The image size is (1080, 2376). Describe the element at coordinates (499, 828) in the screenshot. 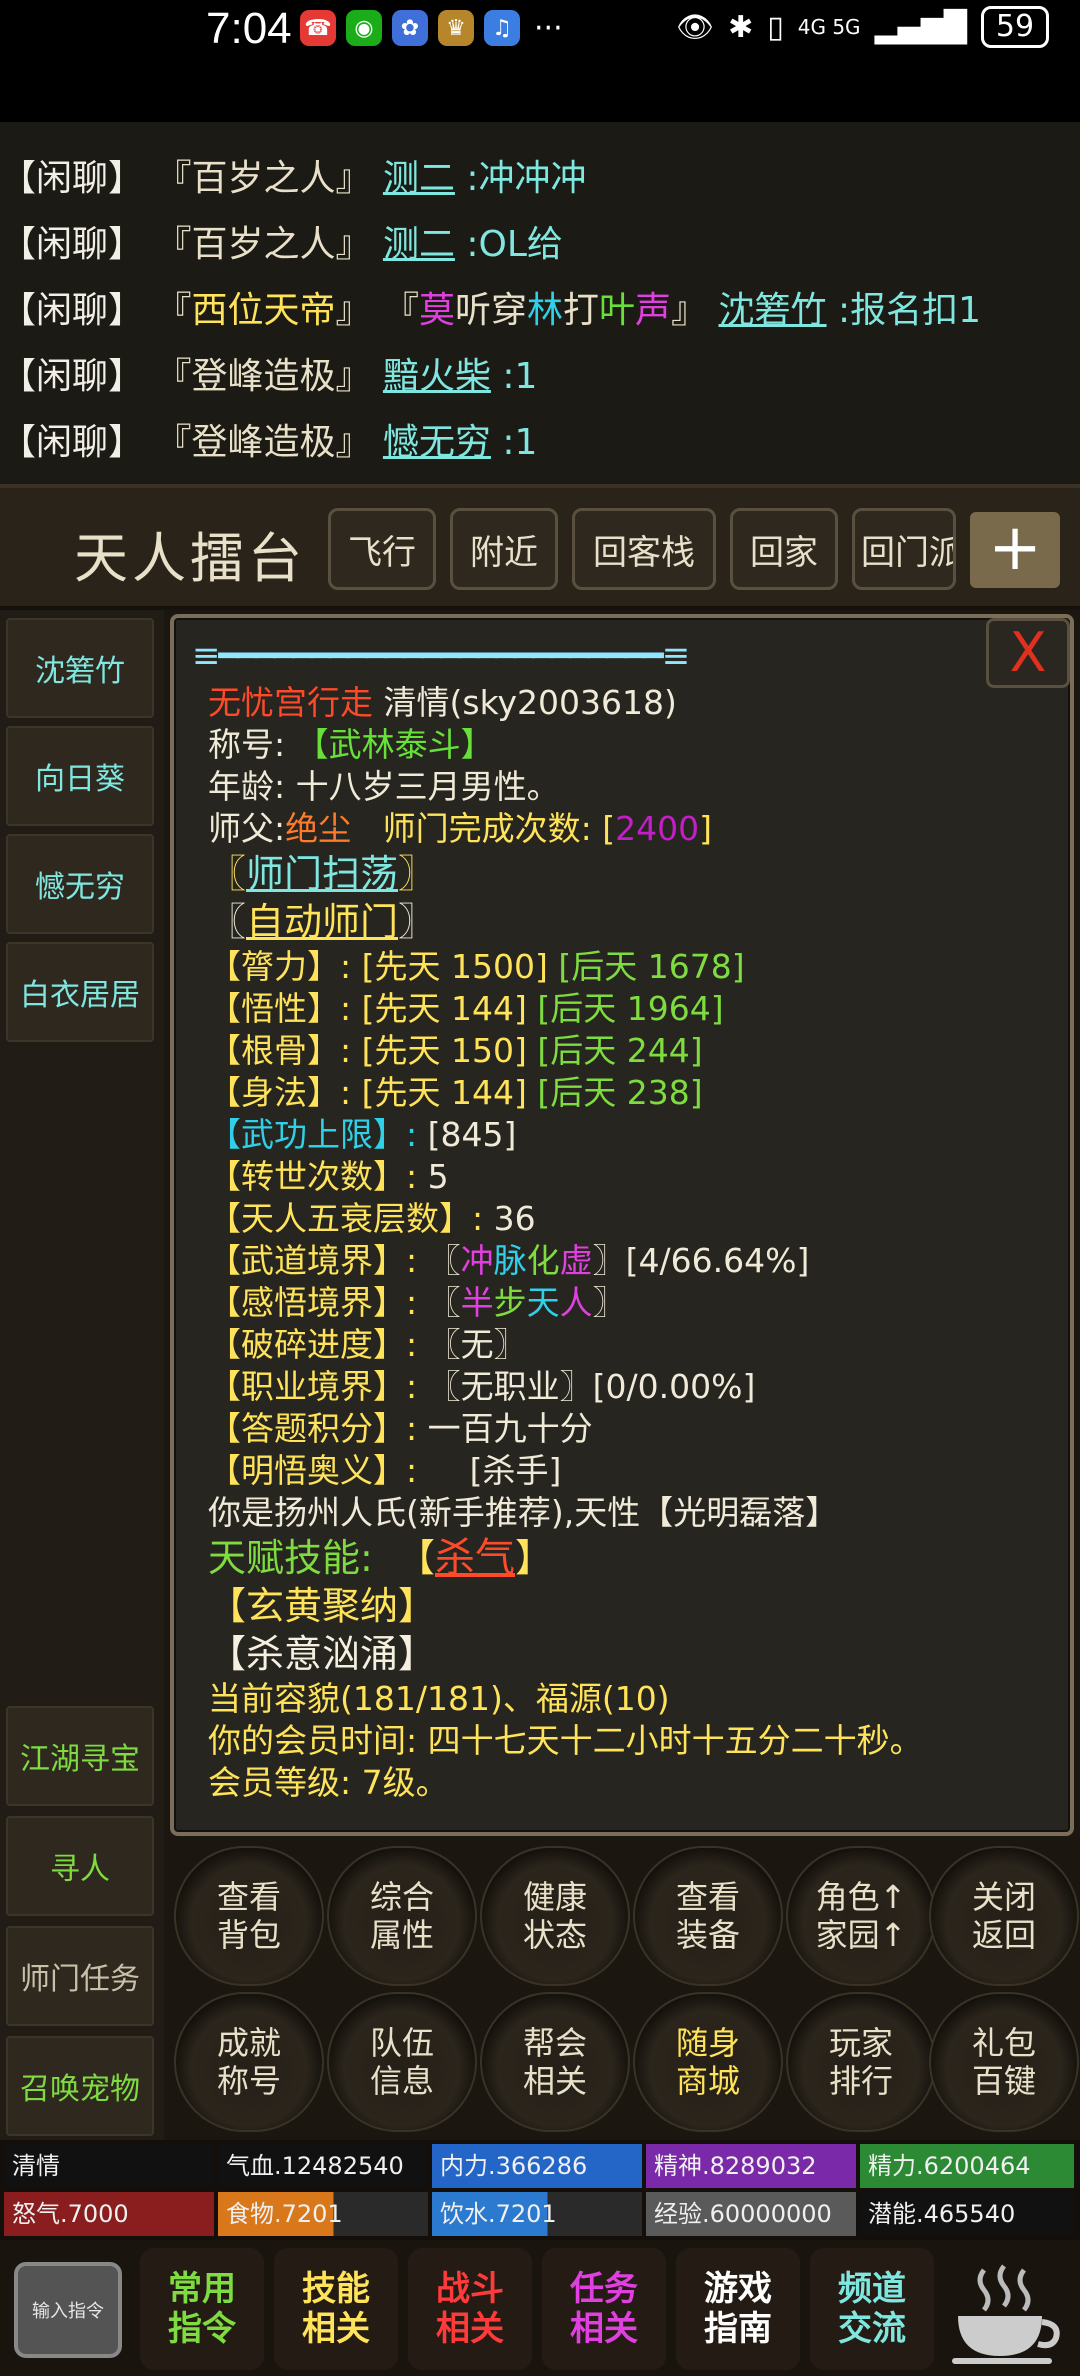

I see `sect-count-label: 师门完成次数: [` at that location.